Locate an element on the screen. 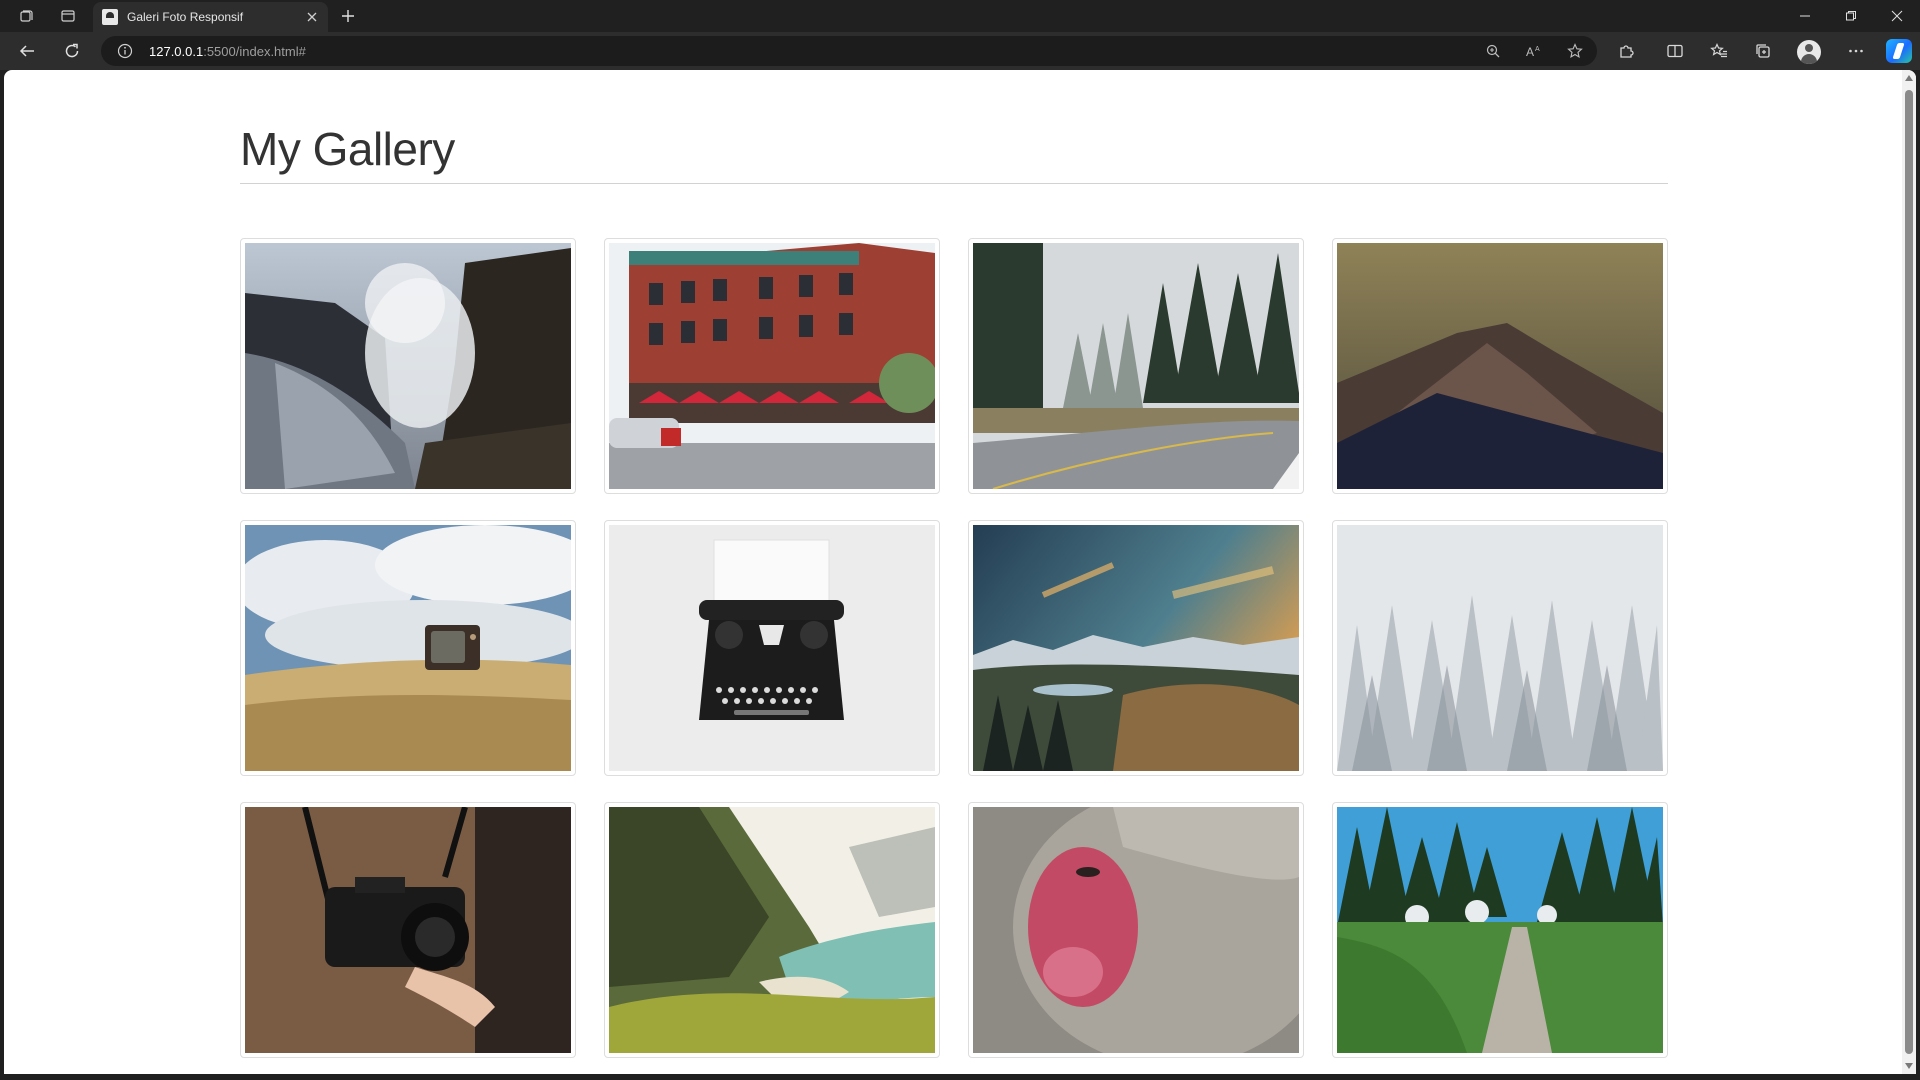 The width and height of the screenshot is (1920, 1080). close-icon is located at coordinates (312, 17).